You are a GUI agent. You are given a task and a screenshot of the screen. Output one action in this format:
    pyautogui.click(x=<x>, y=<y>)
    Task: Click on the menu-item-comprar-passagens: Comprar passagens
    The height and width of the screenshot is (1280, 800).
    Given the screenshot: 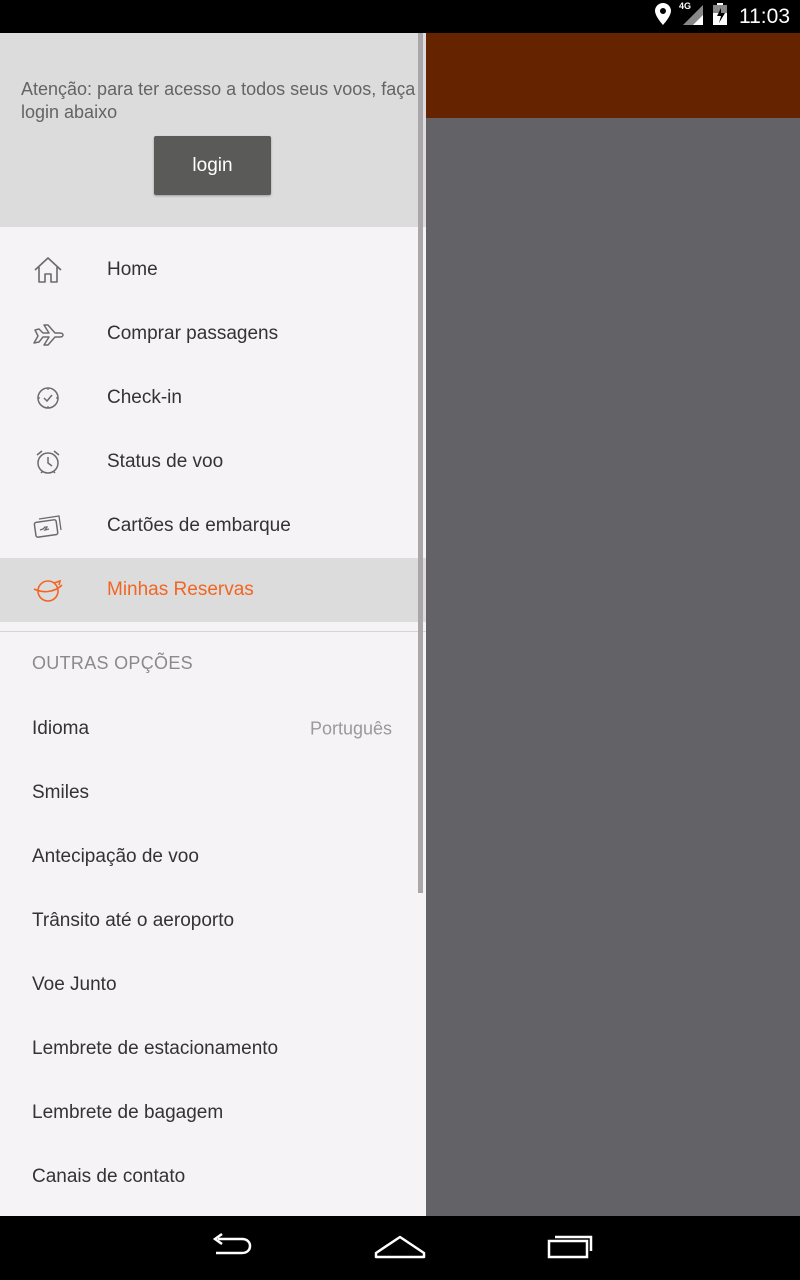 What is the action you would take?
    pyautogui.click(x=213, y=334)
    